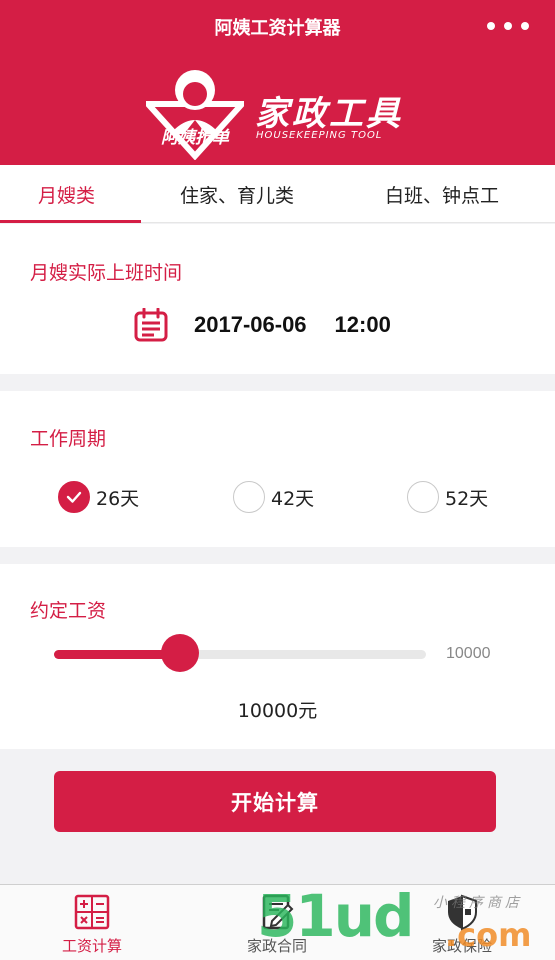 The width and height of the screenshot is (555, 960). What do you see at coordinates (151, 325) in the screenshot?
I see `calendar-icon` at bounding box center [151, 325].